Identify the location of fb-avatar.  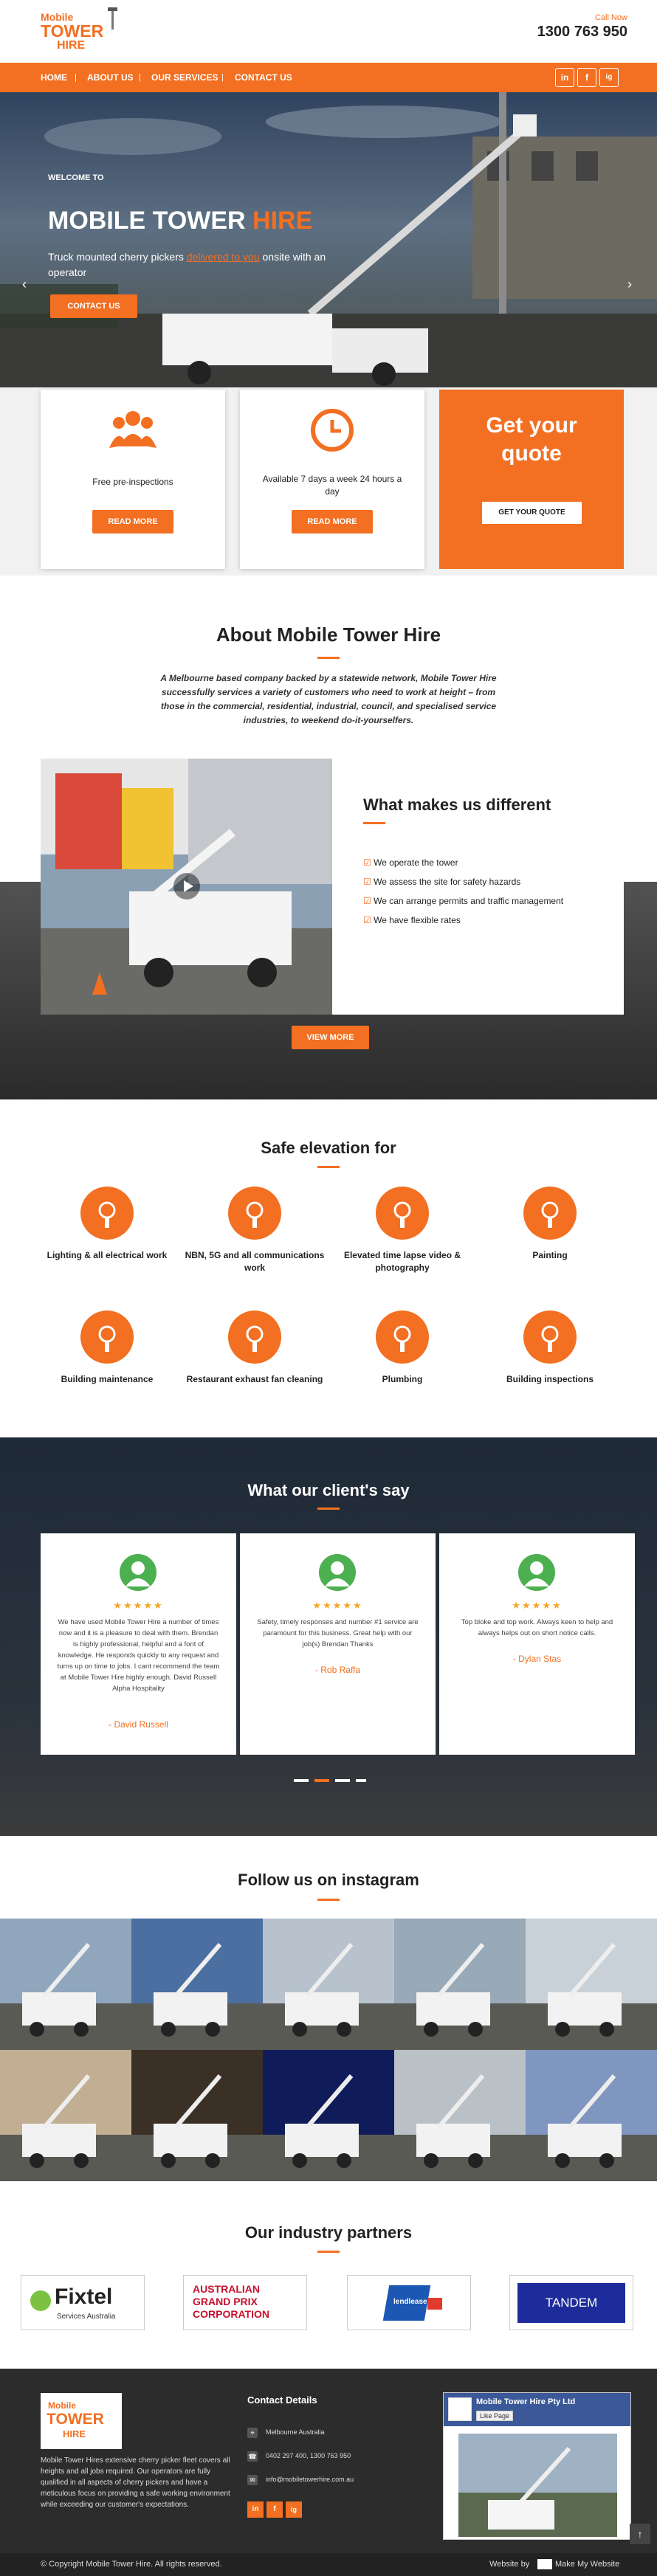
(460, 2409).